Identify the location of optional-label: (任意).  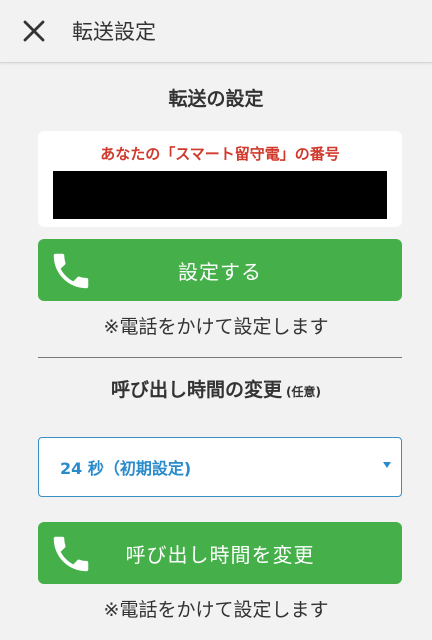
(303, 392).